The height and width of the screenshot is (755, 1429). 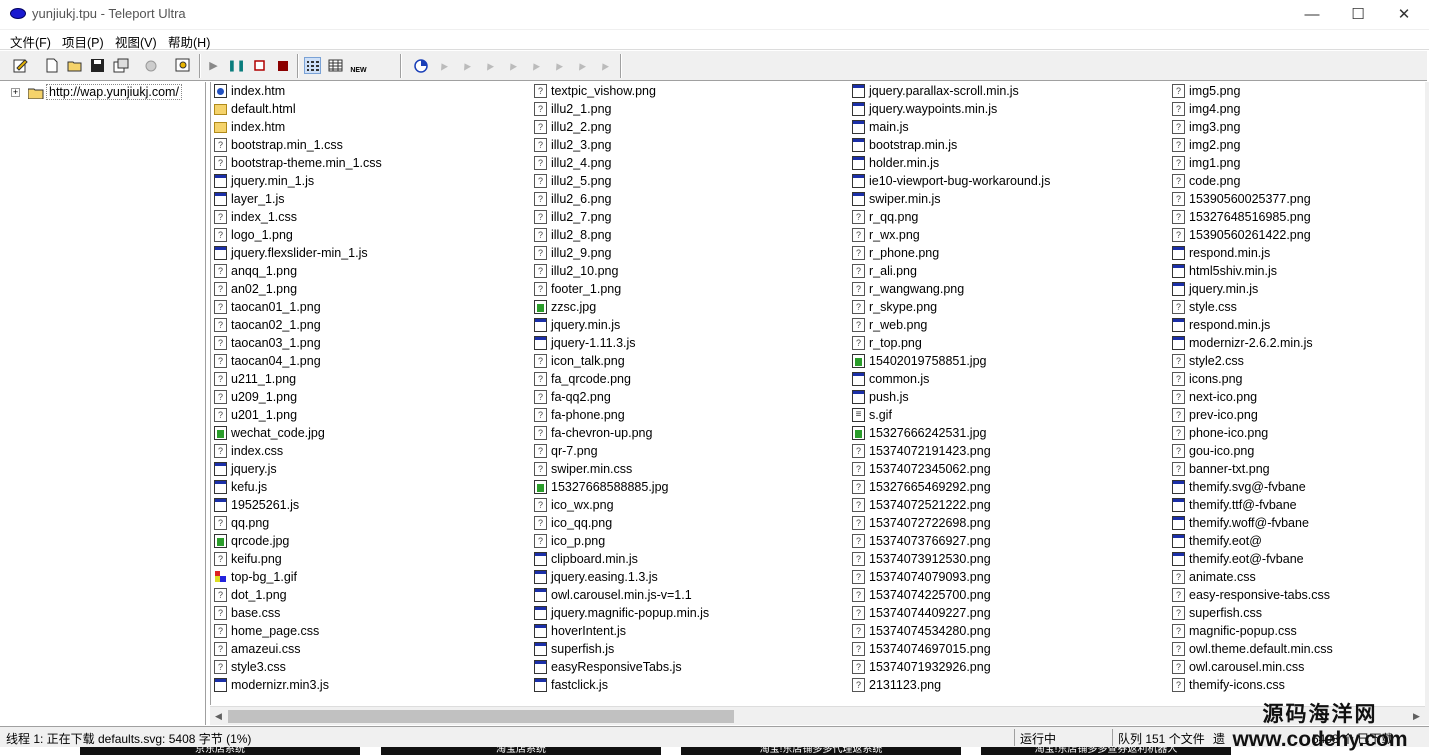 I want to click on file-name: easyResponsiveTabs.js, so click(x=616, y=667).